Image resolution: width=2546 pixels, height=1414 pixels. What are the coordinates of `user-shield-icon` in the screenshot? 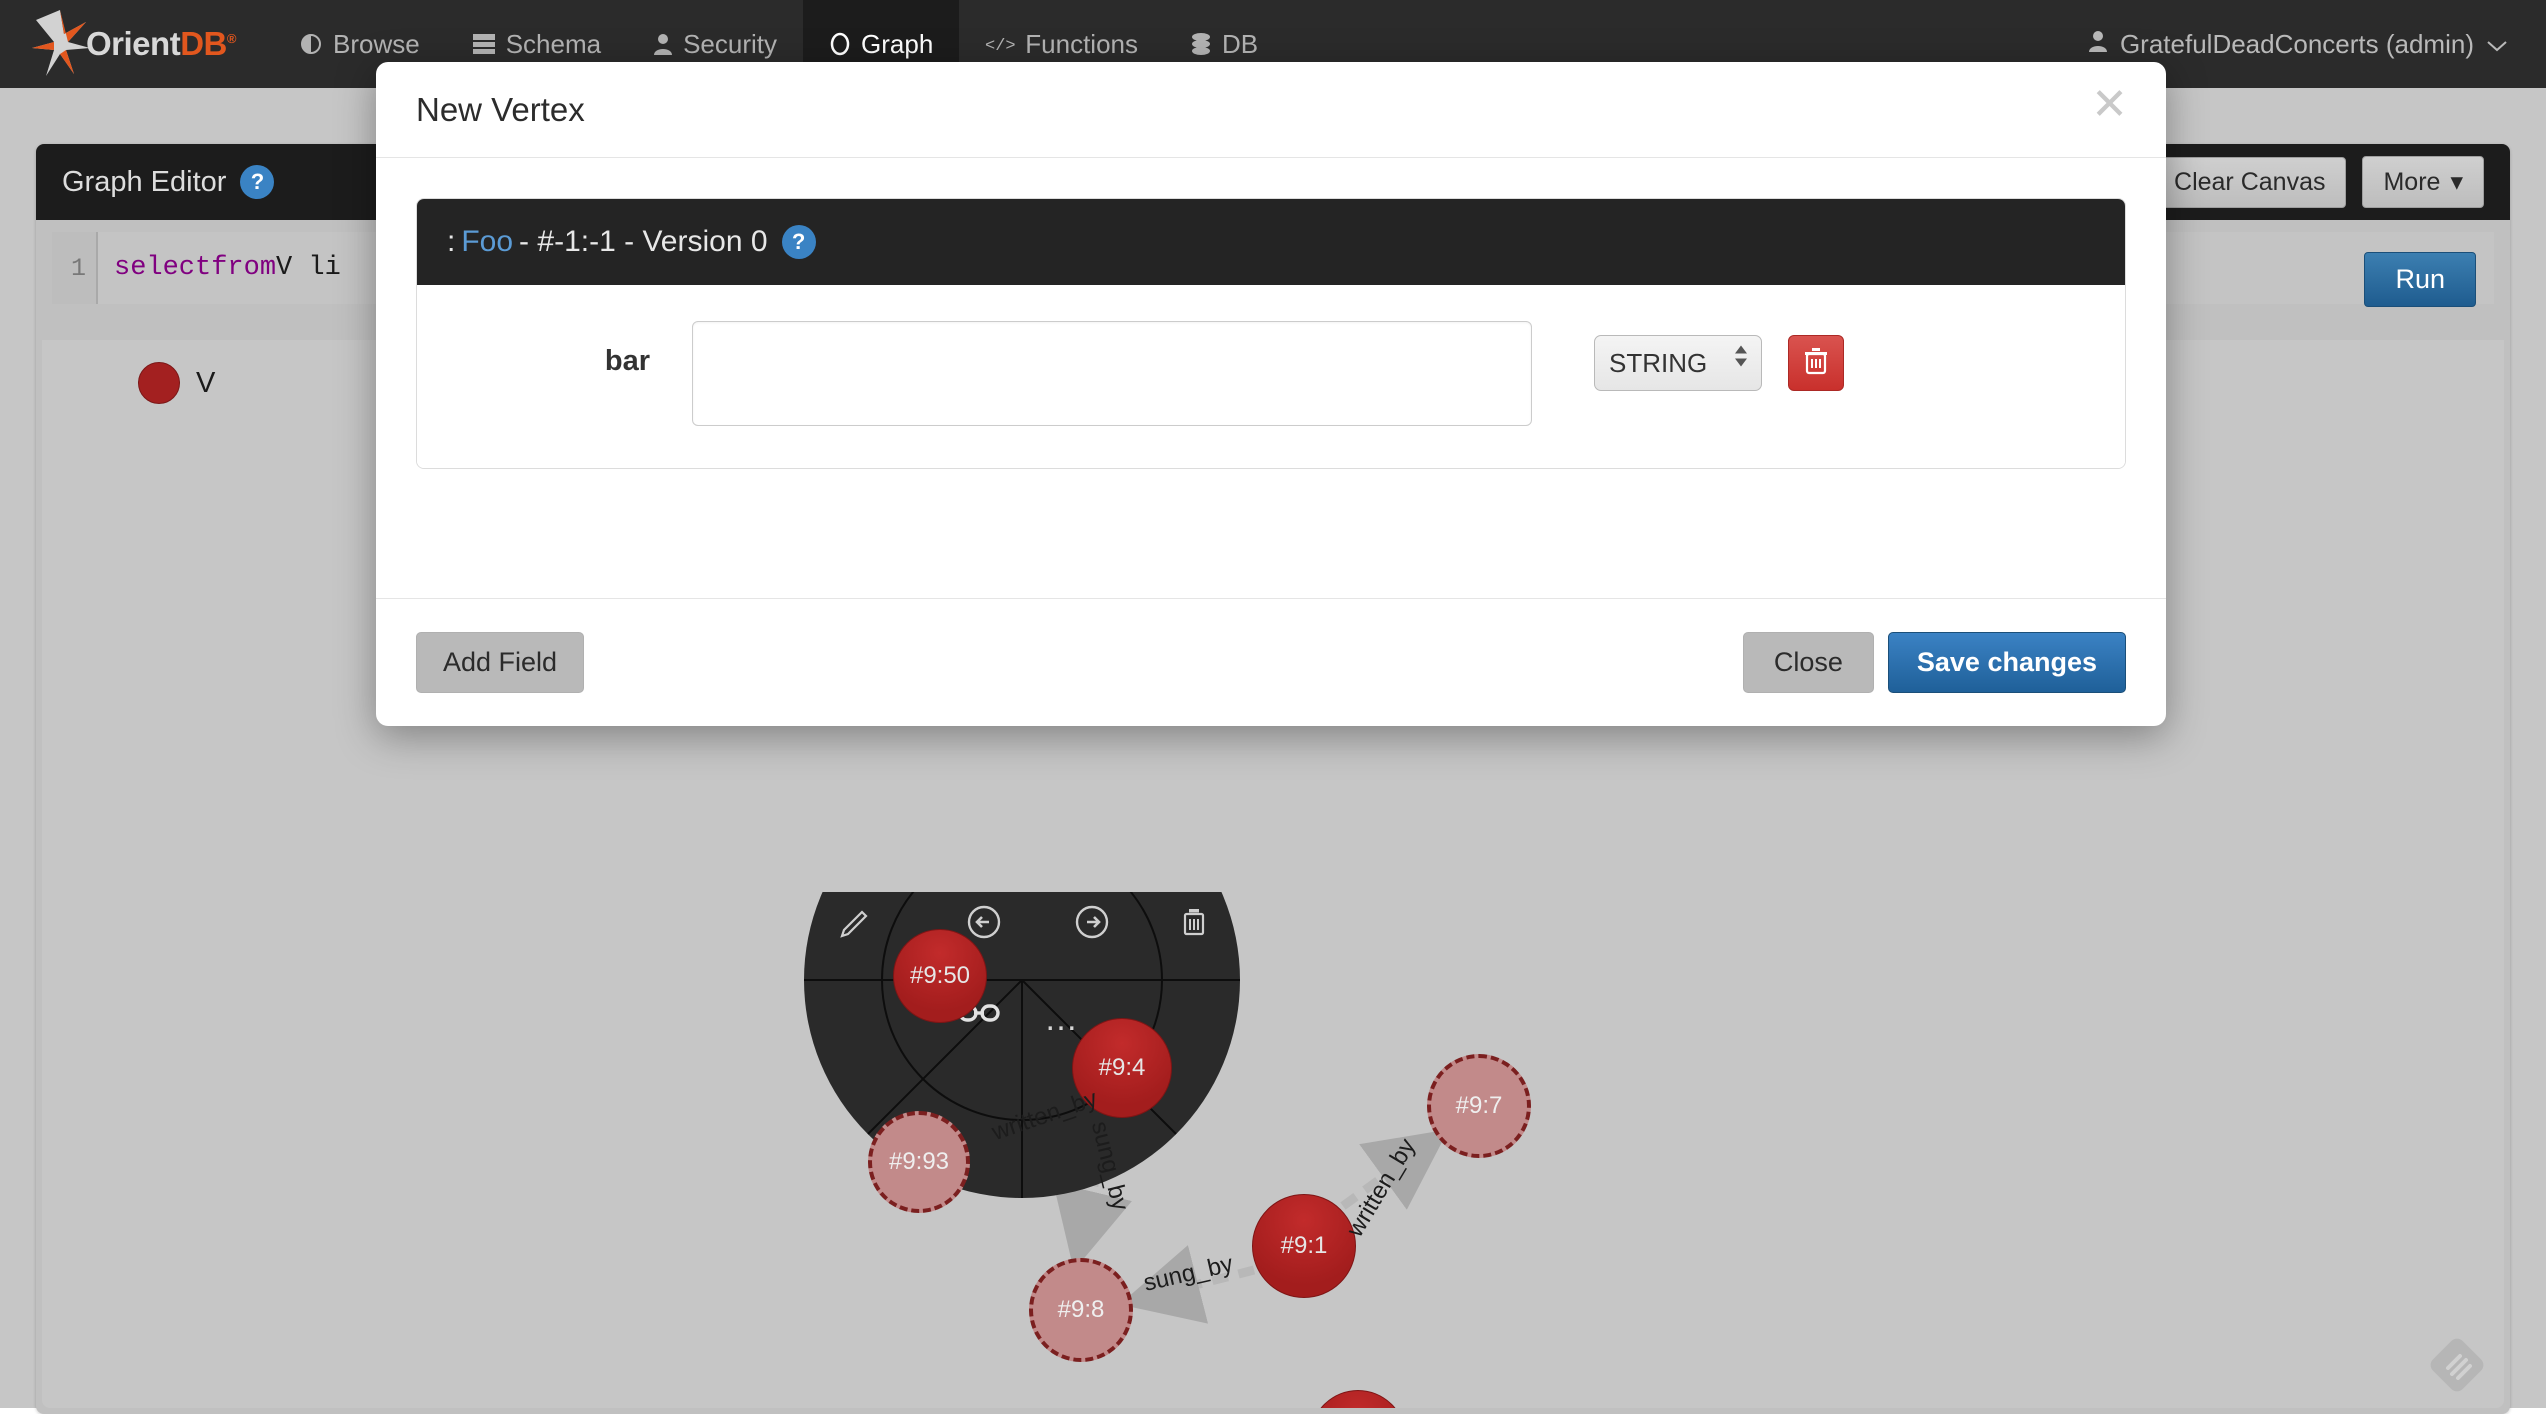 It's located at (663, 44).